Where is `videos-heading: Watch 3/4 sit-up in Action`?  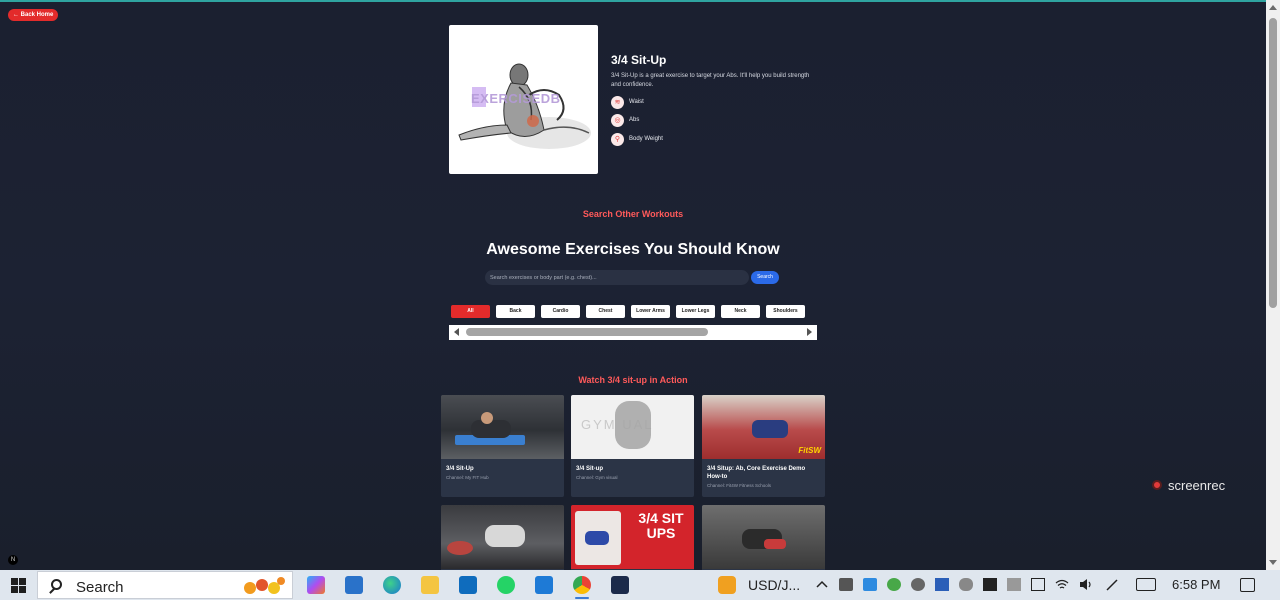
videos-heading: Watch 3/4 sit-up in Action is located at coordinates (633, 380).